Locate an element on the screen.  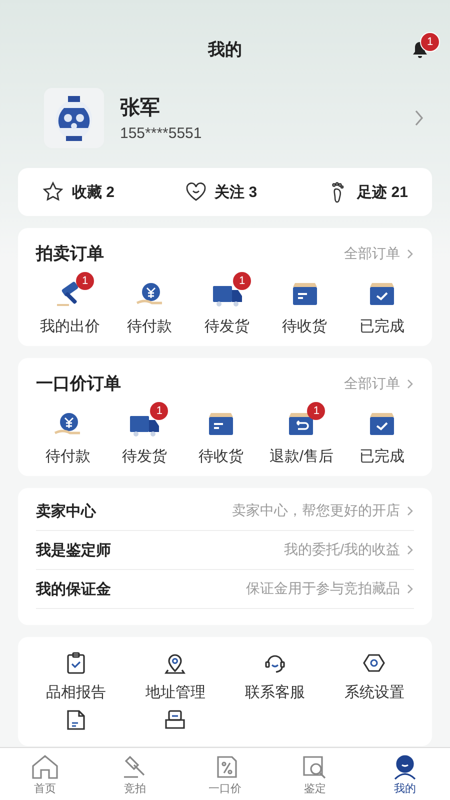
phone-number: 155****5551 is located at coordinates (161, 133).